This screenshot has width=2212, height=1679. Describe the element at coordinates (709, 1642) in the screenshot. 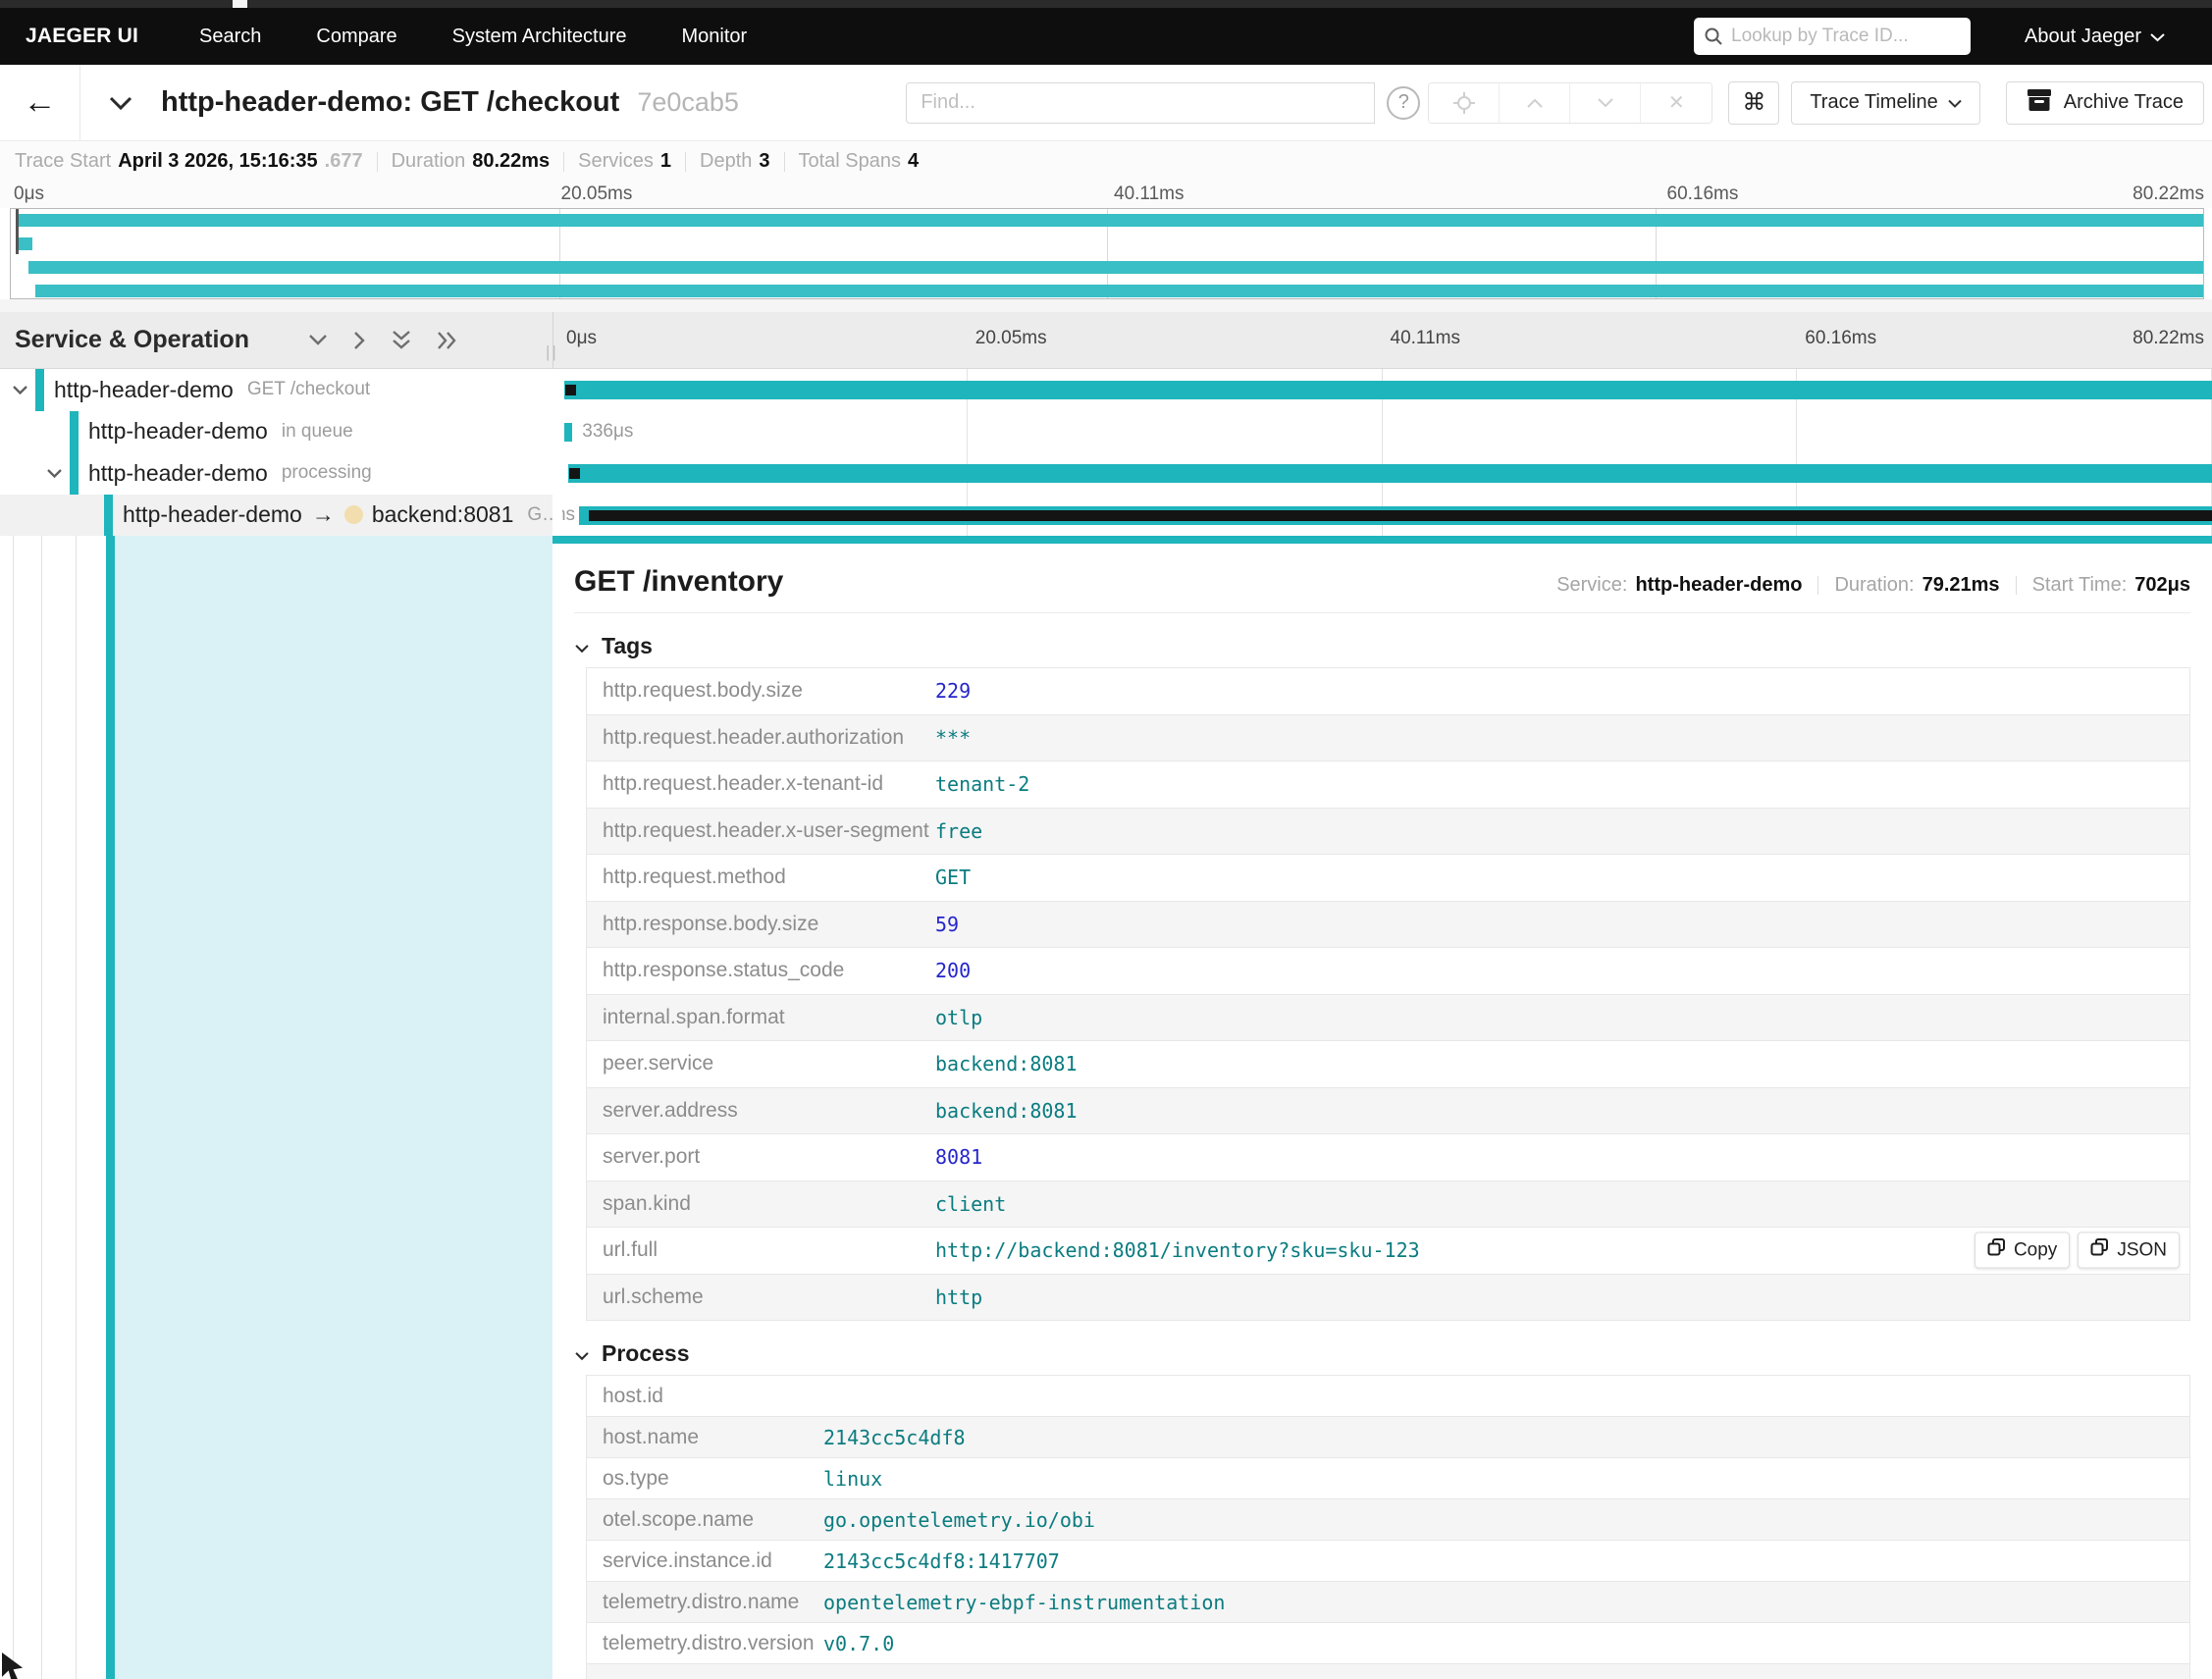

I see `kv-key: telemetry.distro.version` at that location.